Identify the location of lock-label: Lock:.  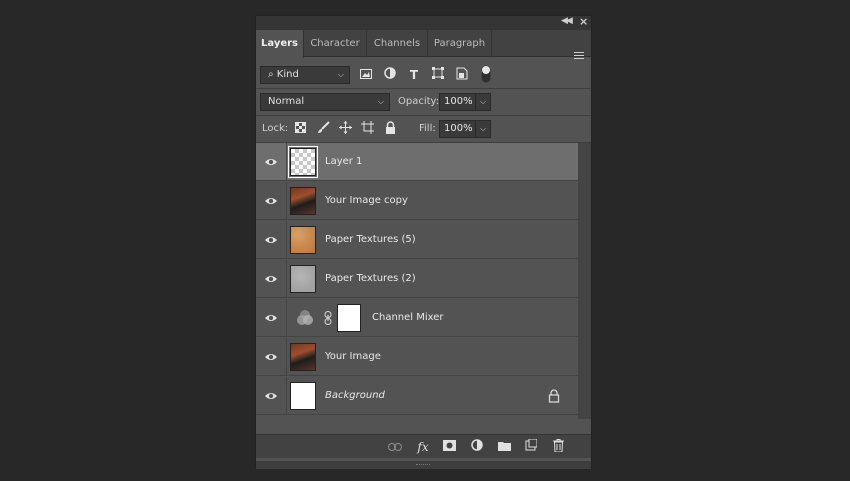
(275, 128).